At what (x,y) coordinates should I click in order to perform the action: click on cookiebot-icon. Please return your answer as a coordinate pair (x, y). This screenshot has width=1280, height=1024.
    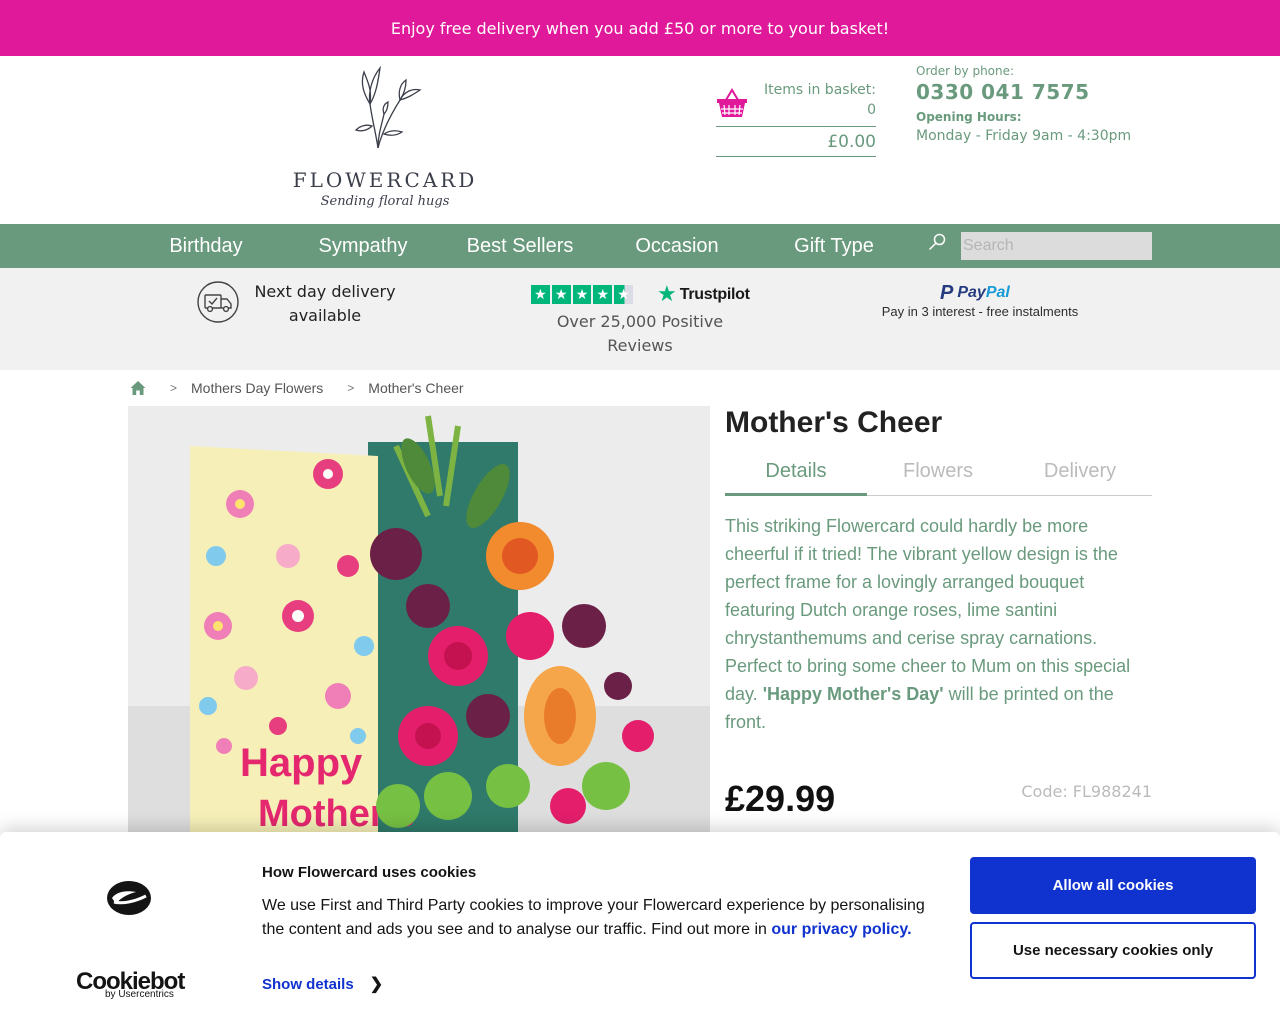
    Looking at the image, I should click on (129, 898).